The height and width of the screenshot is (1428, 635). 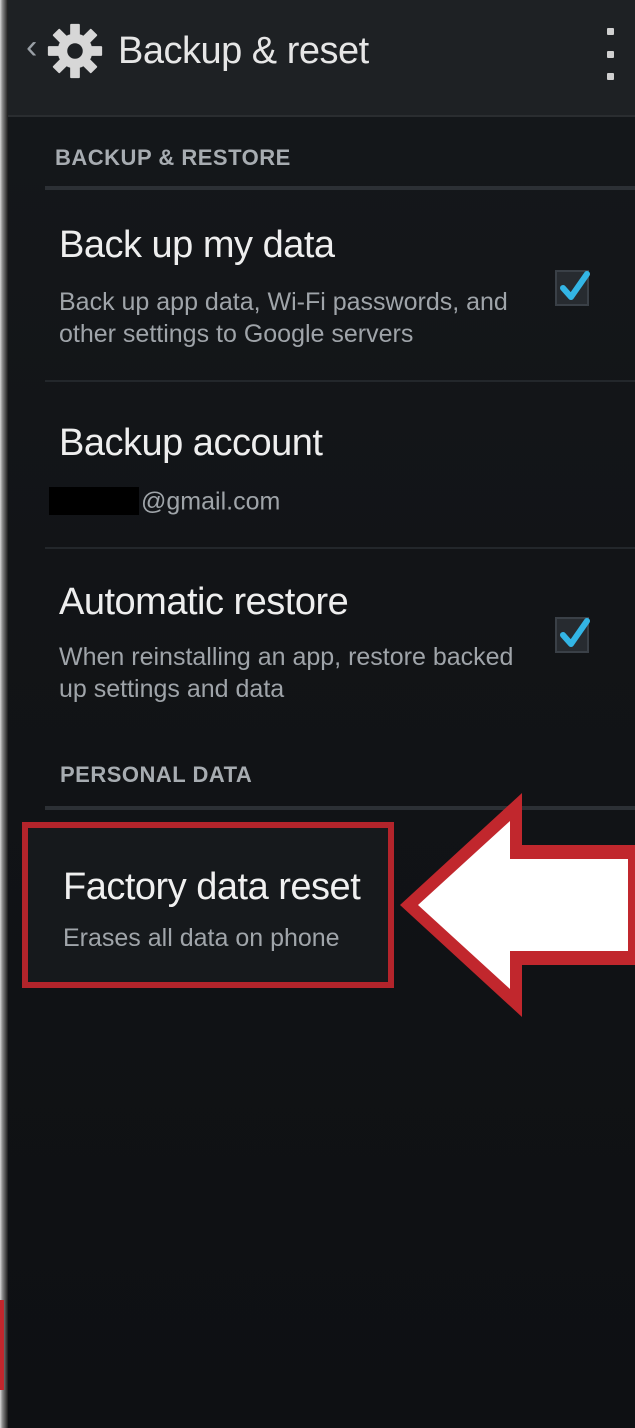 I want to click on gear-icon, so click(x=75, y=51).